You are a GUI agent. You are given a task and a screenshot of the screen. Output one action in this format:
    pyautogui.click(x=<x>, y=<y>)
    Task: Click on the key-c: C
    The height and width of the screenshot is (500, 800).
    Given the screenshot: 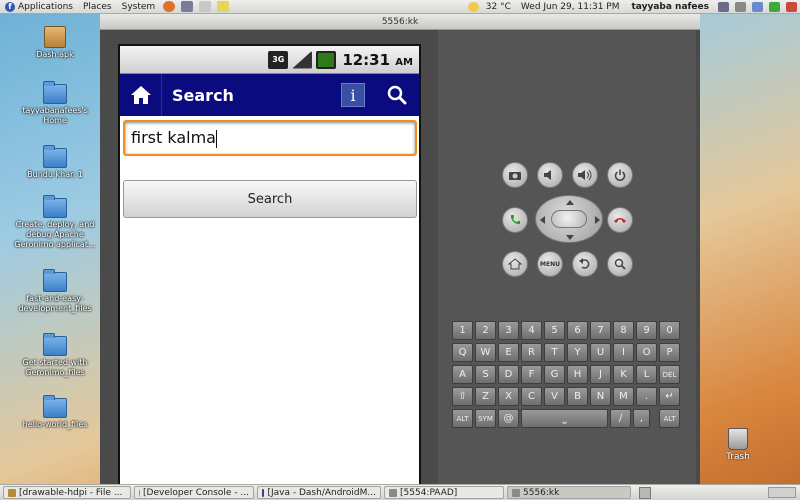 What is the action you would take?
    pyautogui.click(x=531, y=396)
    